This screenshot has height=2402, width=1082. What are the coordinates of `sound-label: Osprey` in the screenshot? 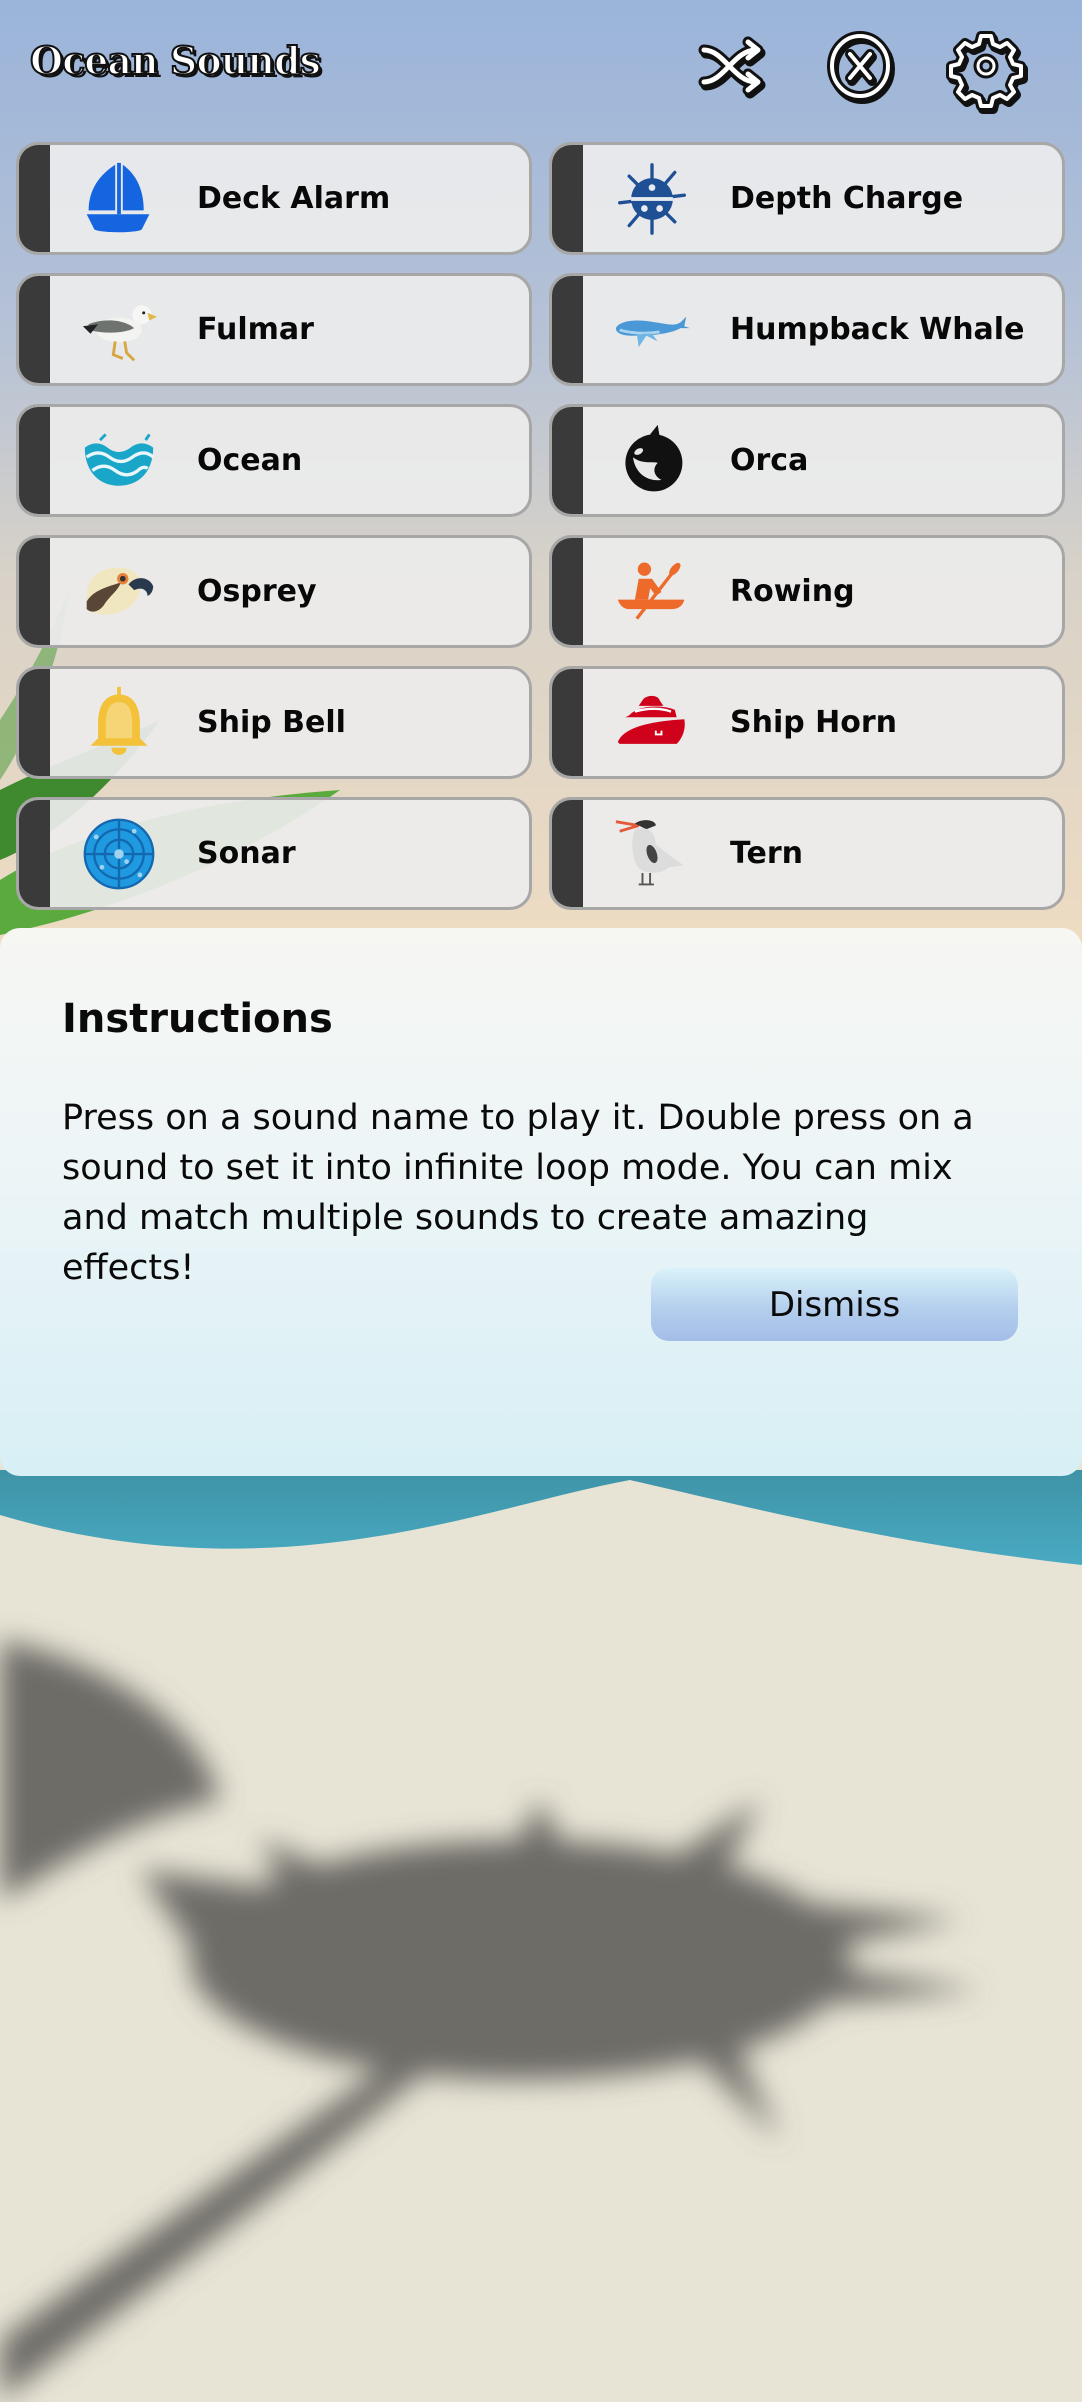 It's located at (257, 591).